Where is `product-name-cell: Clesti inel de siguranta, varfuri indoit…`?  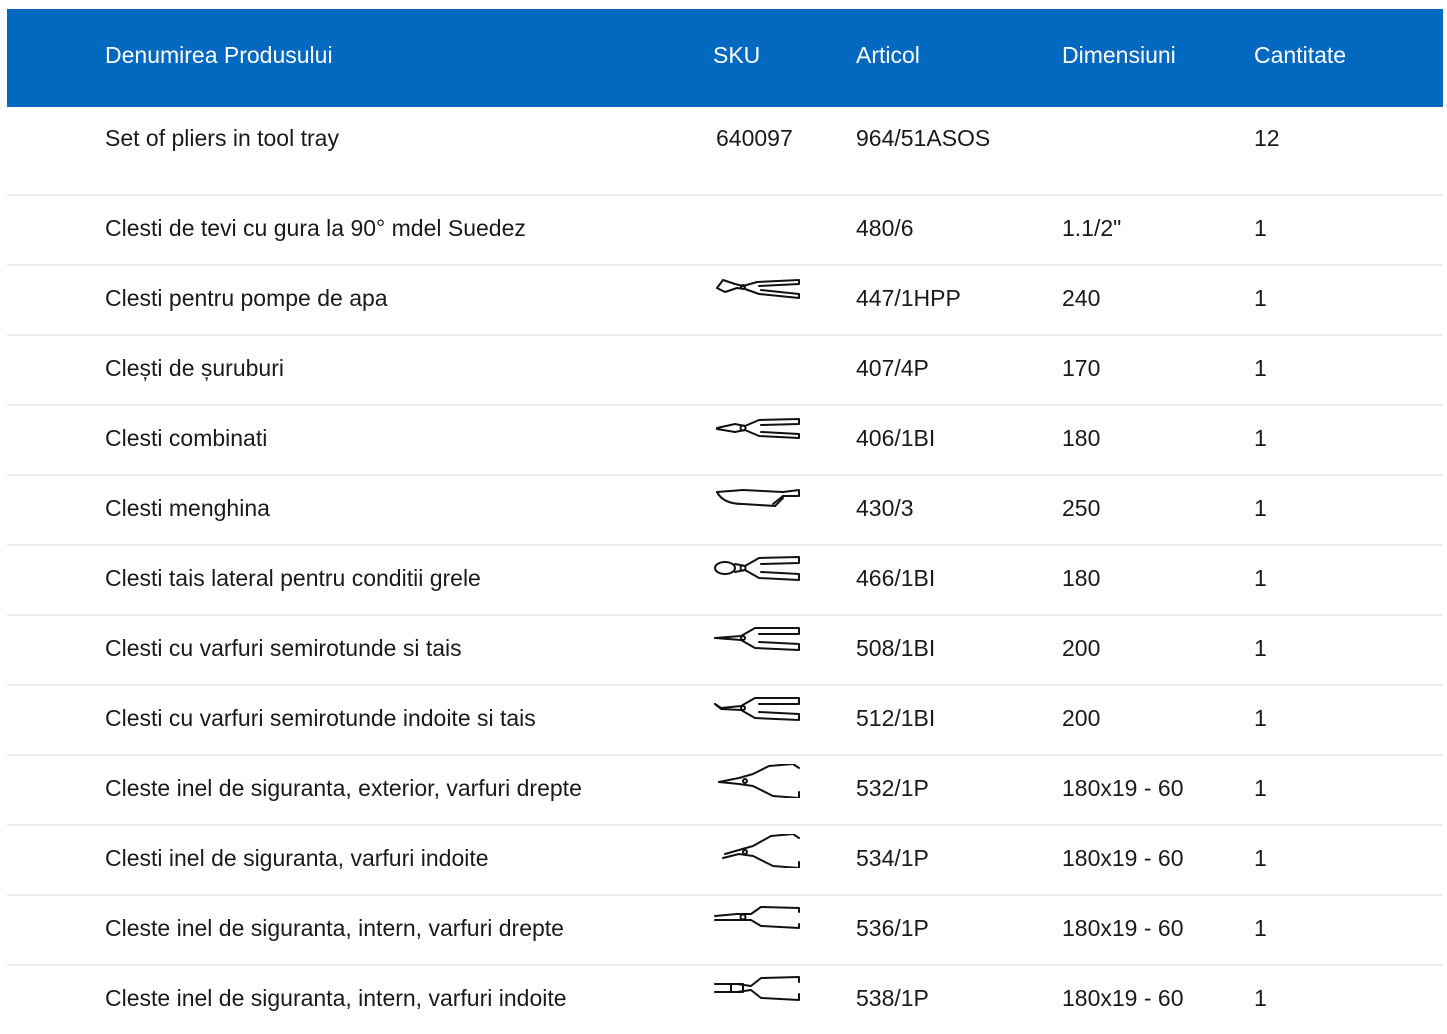 product-name-cell: Clesti inel de siguranta, varfuri indoit… is located at coordinates (297, 858).